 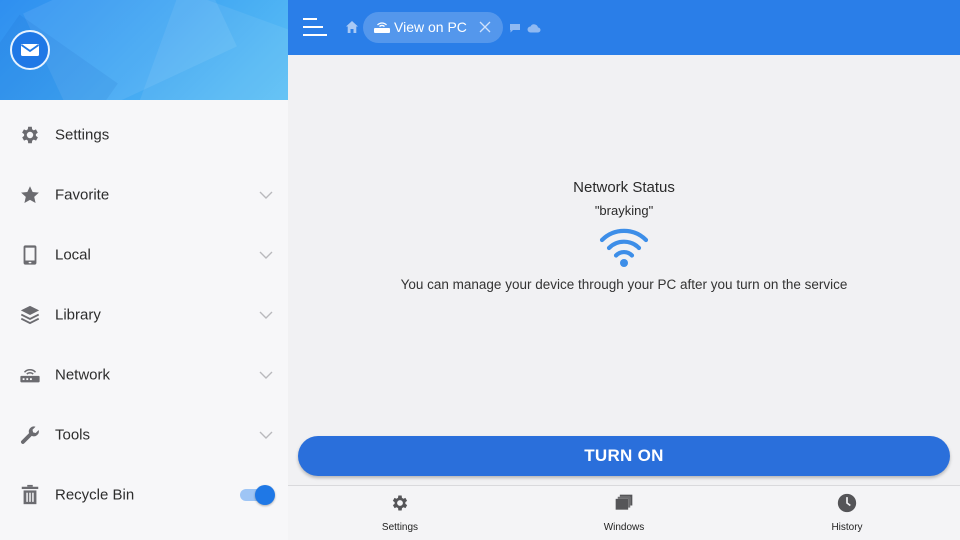 I want to click on layers-icon, so click(x=30, y=315).